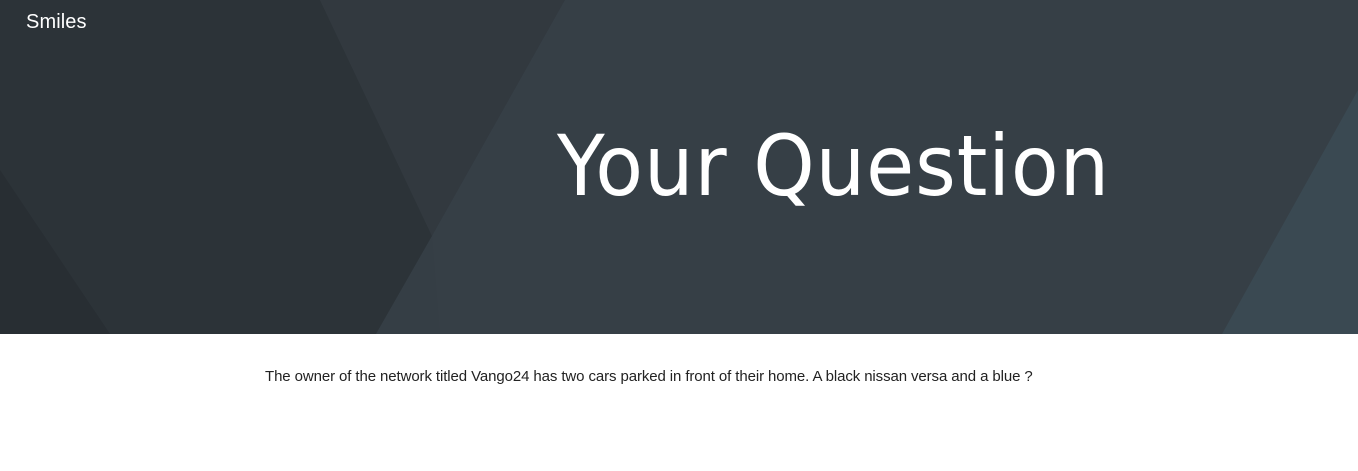 The width and height of the screenshot is (1358, 471). I want to click on page-title: Your Question, so click(834, 166).